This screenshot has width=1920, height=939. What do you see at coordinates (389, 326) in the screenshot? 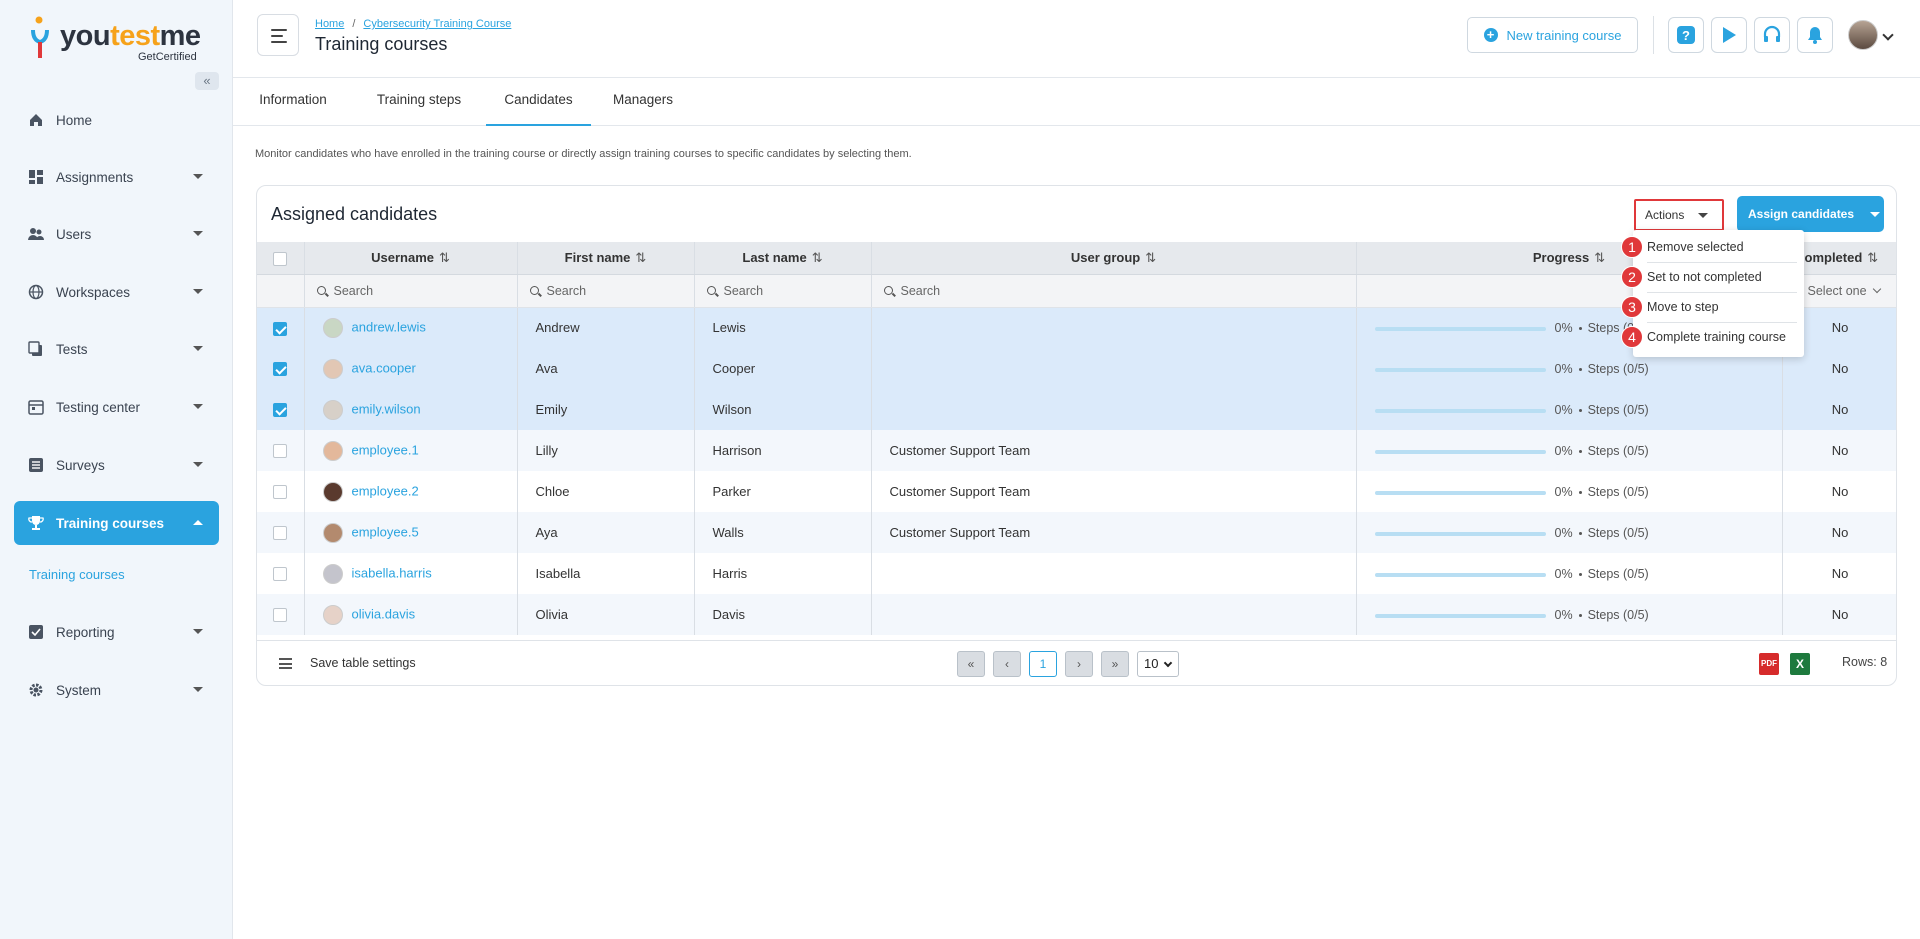
I see `username-link: andrew.lewis` at bounding box center [389, 326].